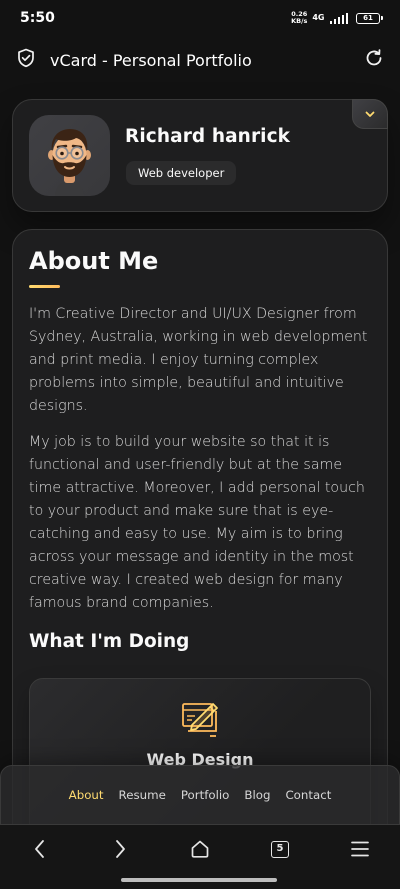 The height and width of the screenshot is (889, 400). I want to click on home-button, so click(200, 849).